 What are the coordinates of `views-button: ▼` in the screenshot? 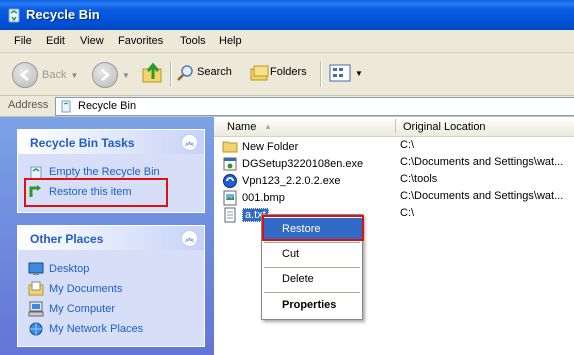 It's located at (346, 73).